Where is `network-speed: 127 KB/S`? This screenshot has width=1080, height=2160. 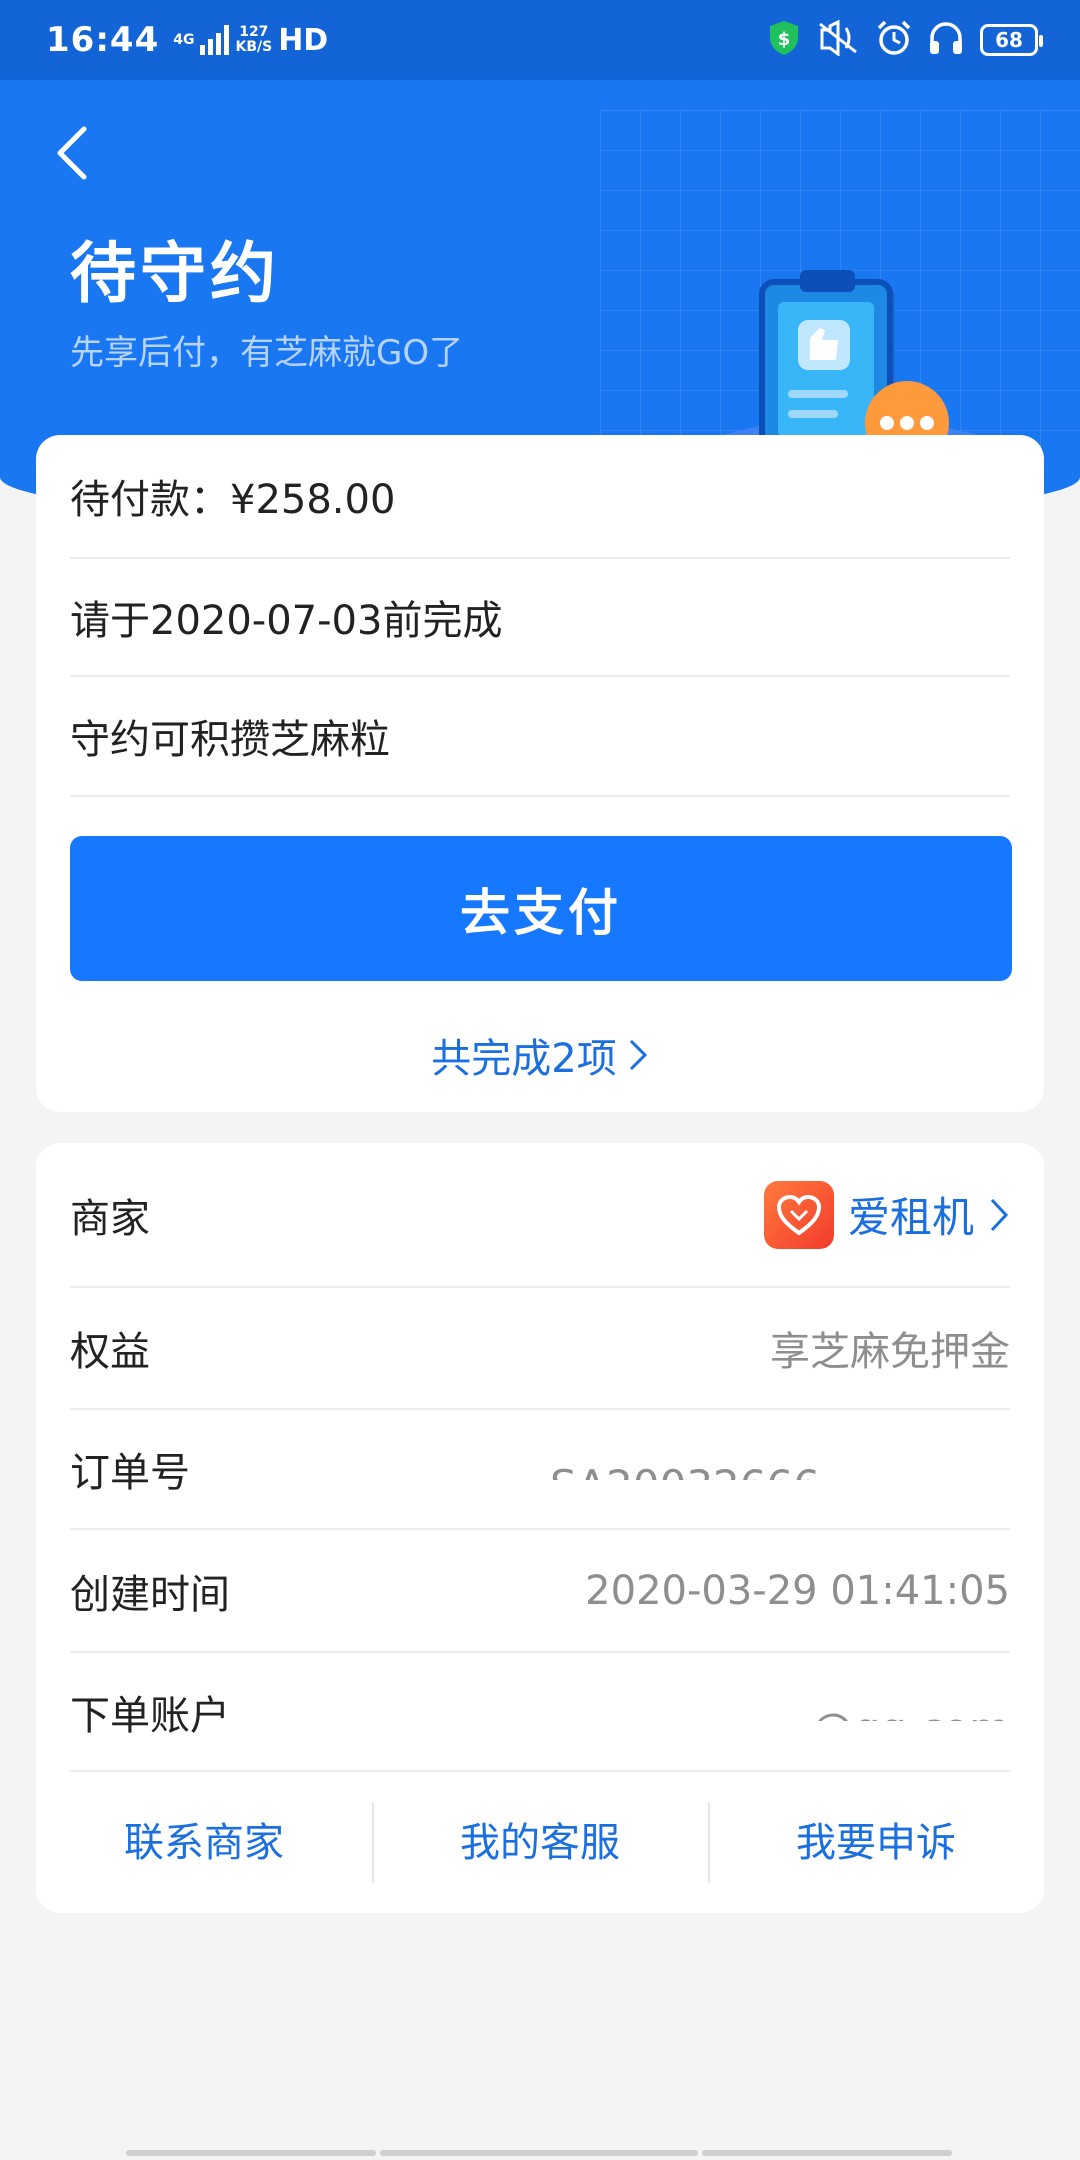
network-speed: 127 KB/S is located at coordinates (253, 40).